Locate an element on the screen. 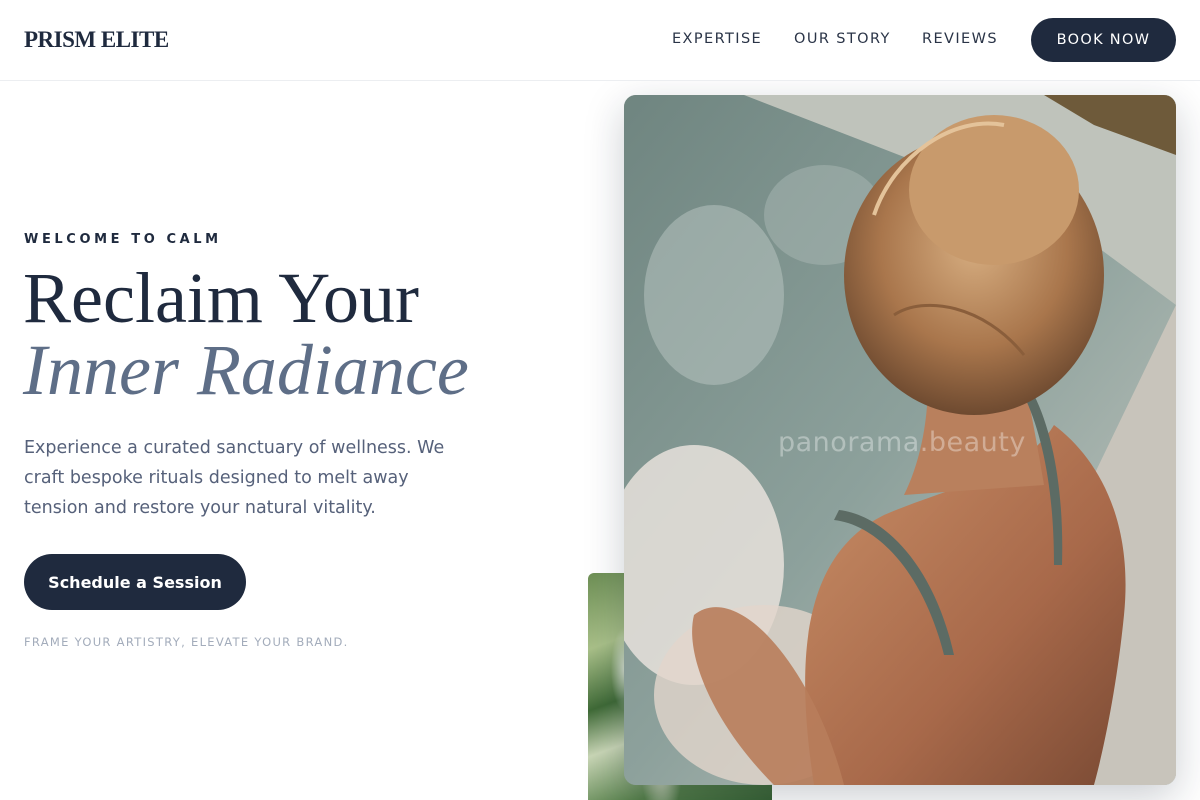  brand-logo: PRISM ELITE is located at coordinates (96, 40).